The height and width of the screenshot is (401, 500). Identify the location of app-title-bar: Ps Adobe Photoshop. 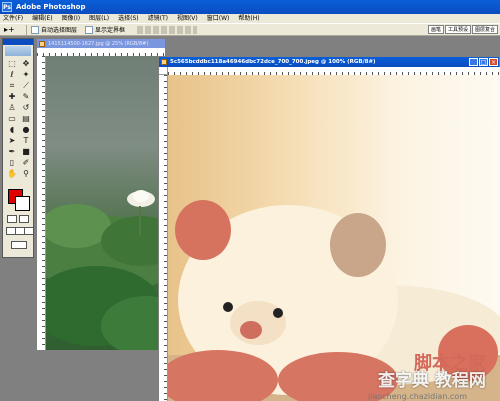
(250, 7).